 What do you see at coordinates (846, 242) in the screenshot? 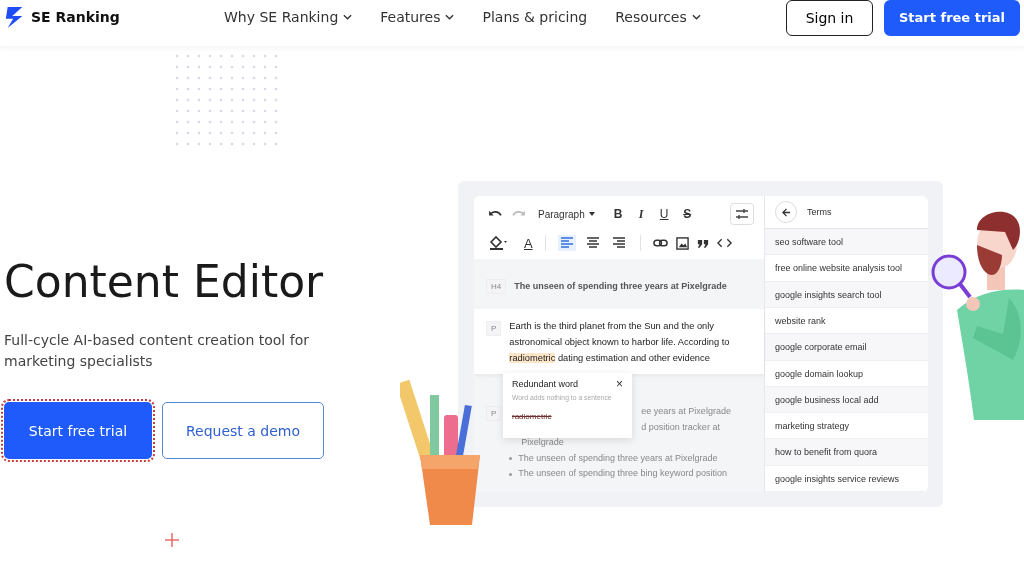
I see `term-item: seo software tool` at bounding box center [846, 242].